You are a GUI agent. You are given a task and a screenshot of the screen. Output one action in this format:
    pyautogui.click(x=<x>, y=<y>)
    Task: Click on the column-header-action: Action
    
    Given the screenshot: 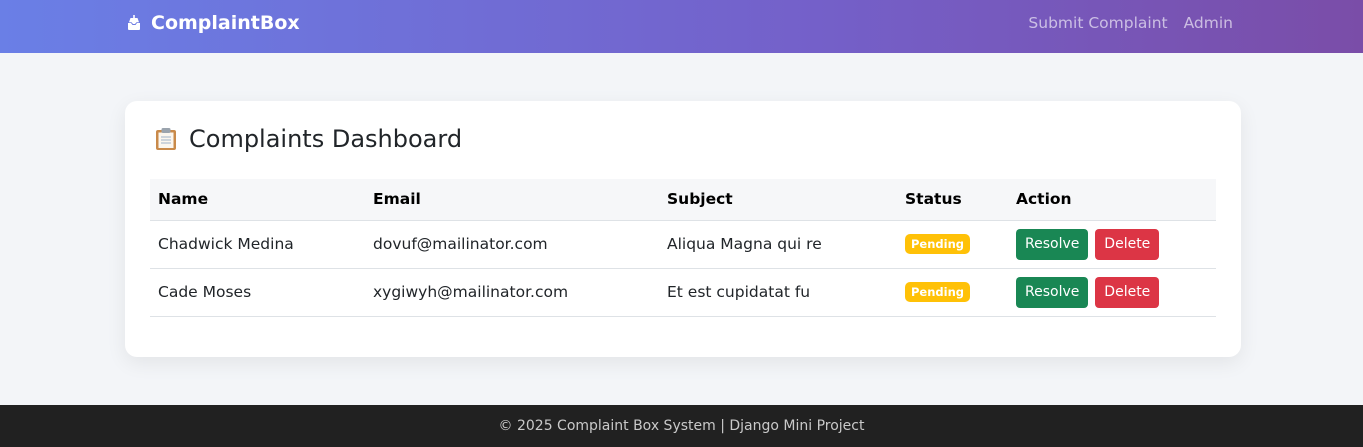 What is the action you would take?
    pyautogui.click(x=1112, y=200)
    